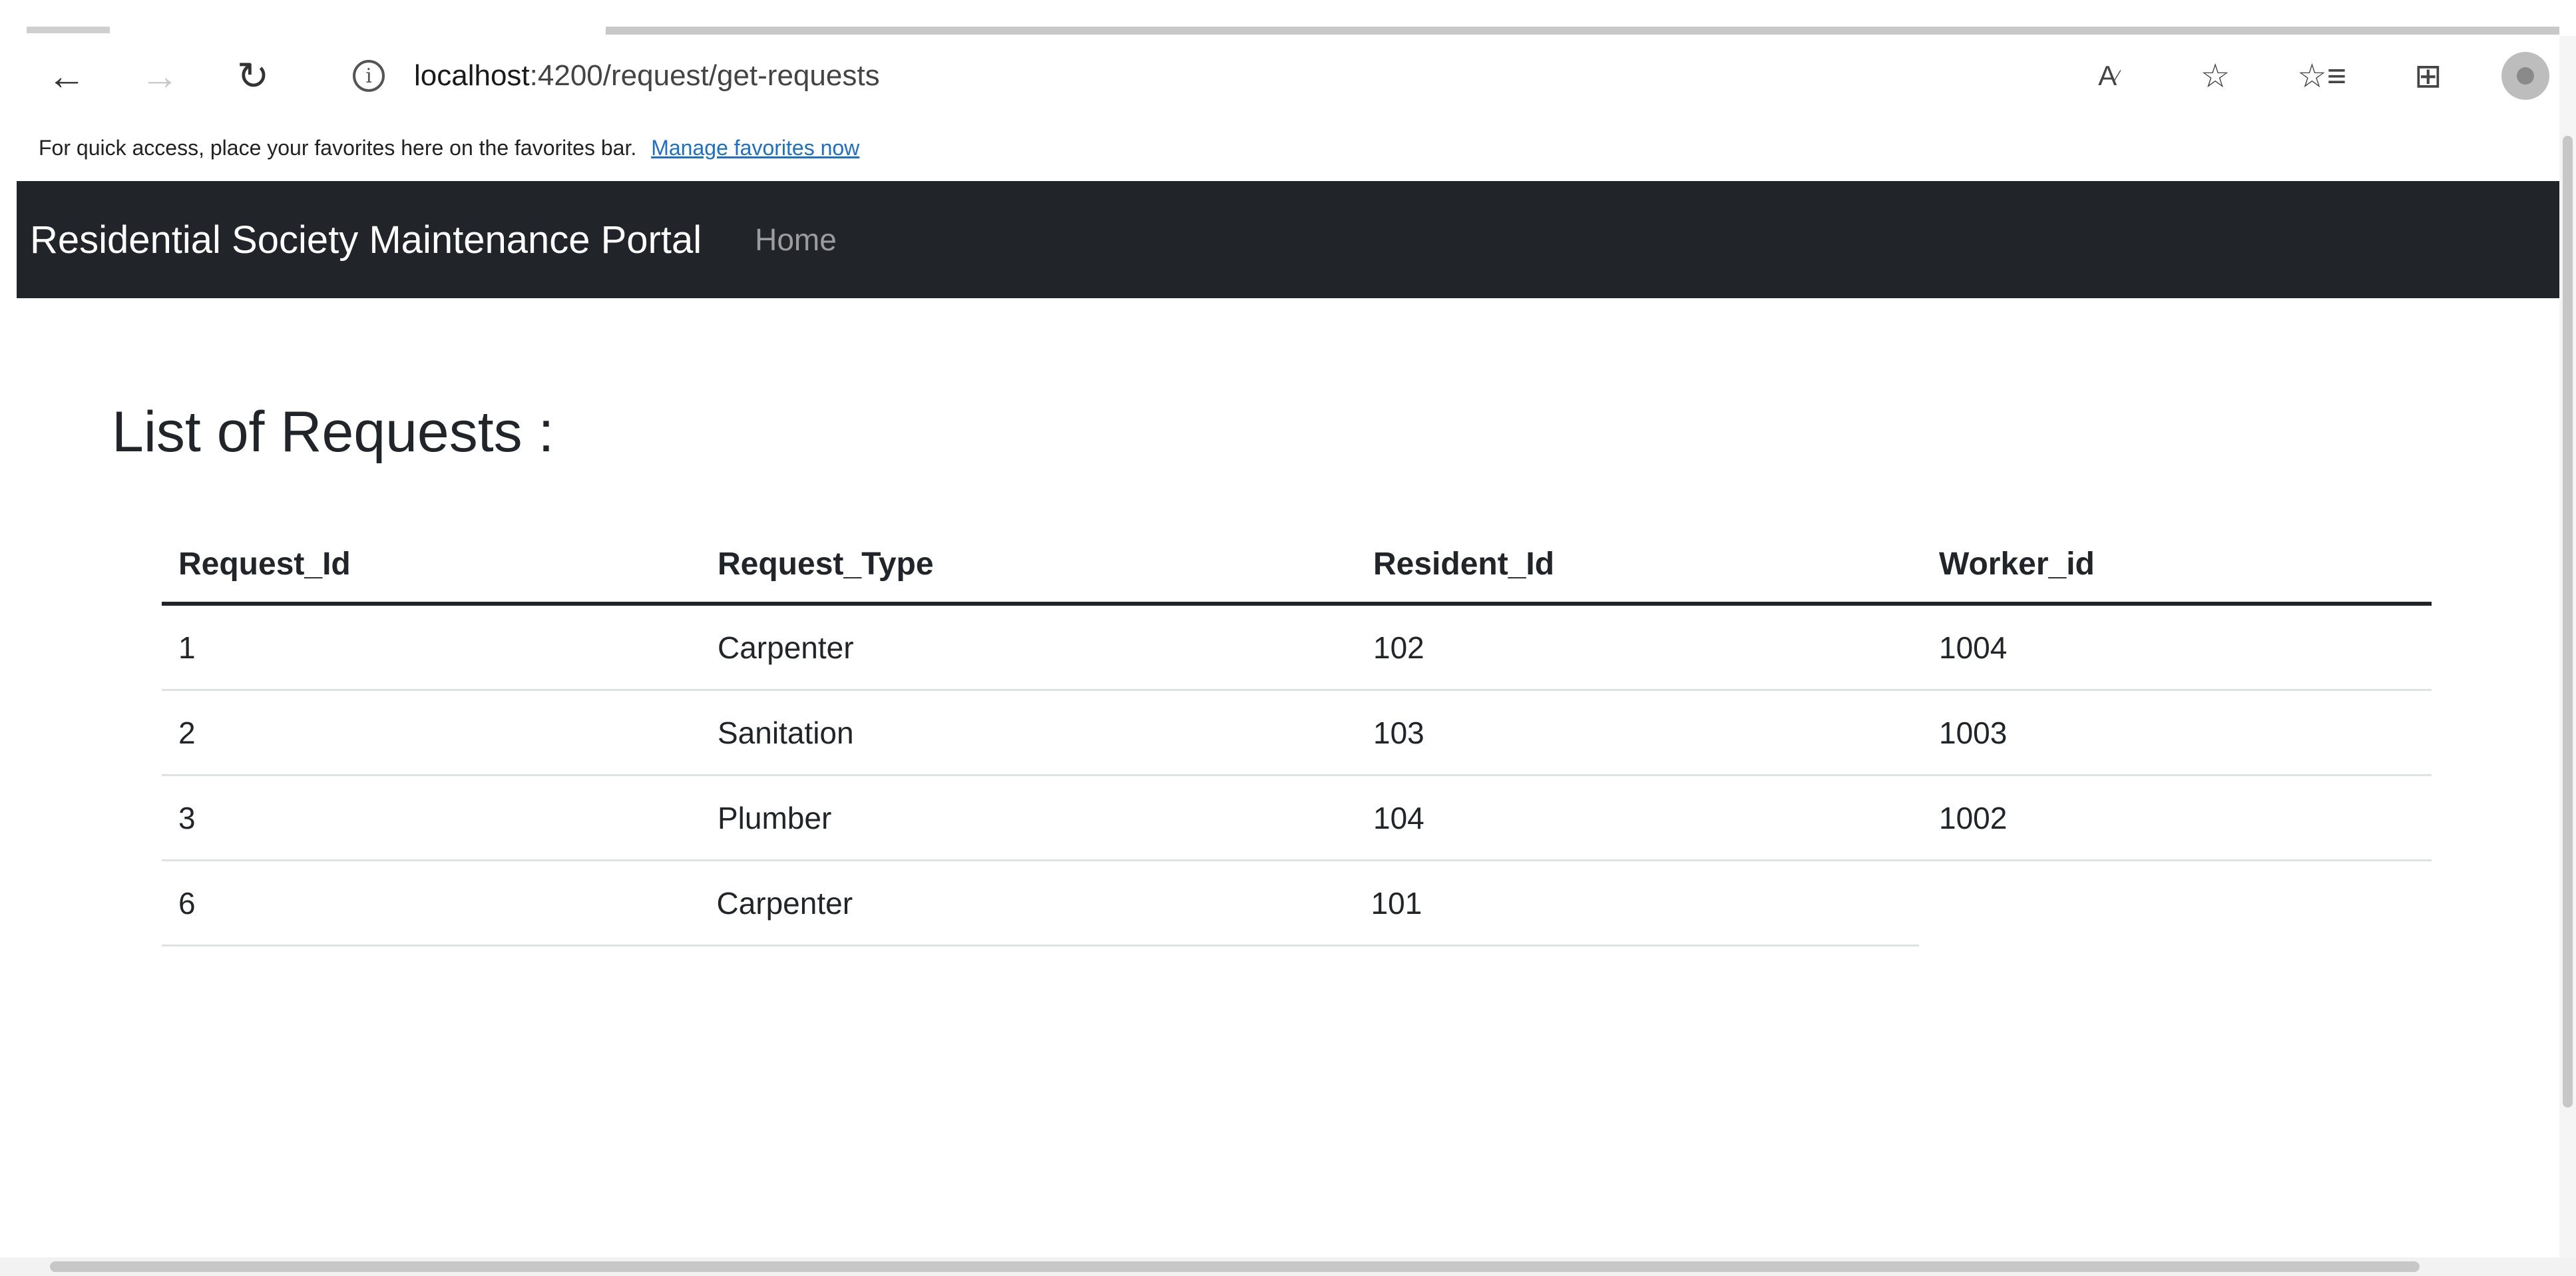 This screenshot has height=1276, width=2576. I want to click on forward-arrow-icon: →, so click(159, 76).